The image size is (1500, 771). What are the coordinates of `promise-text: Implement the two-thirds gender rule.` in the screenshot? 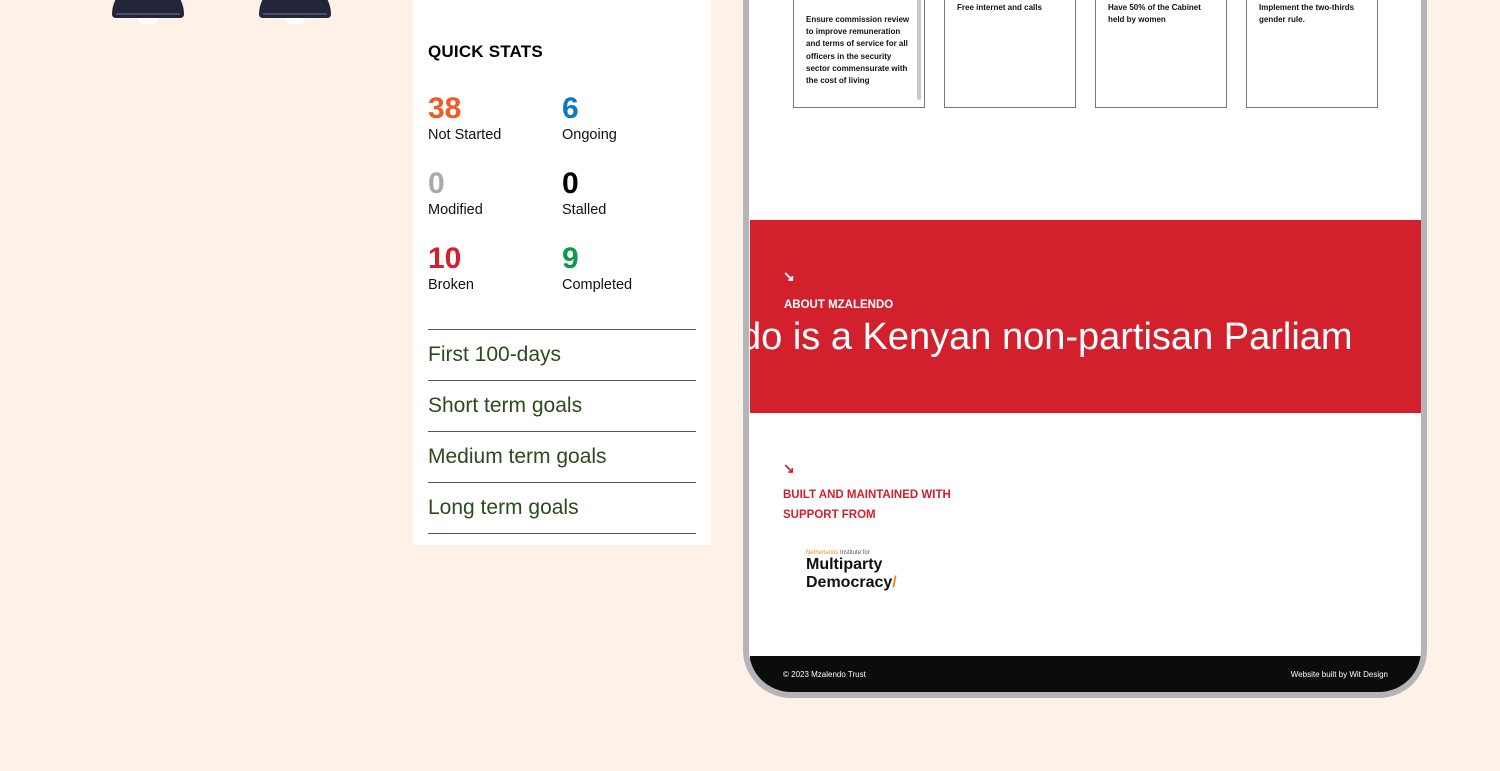 It's located at (1307, 14).